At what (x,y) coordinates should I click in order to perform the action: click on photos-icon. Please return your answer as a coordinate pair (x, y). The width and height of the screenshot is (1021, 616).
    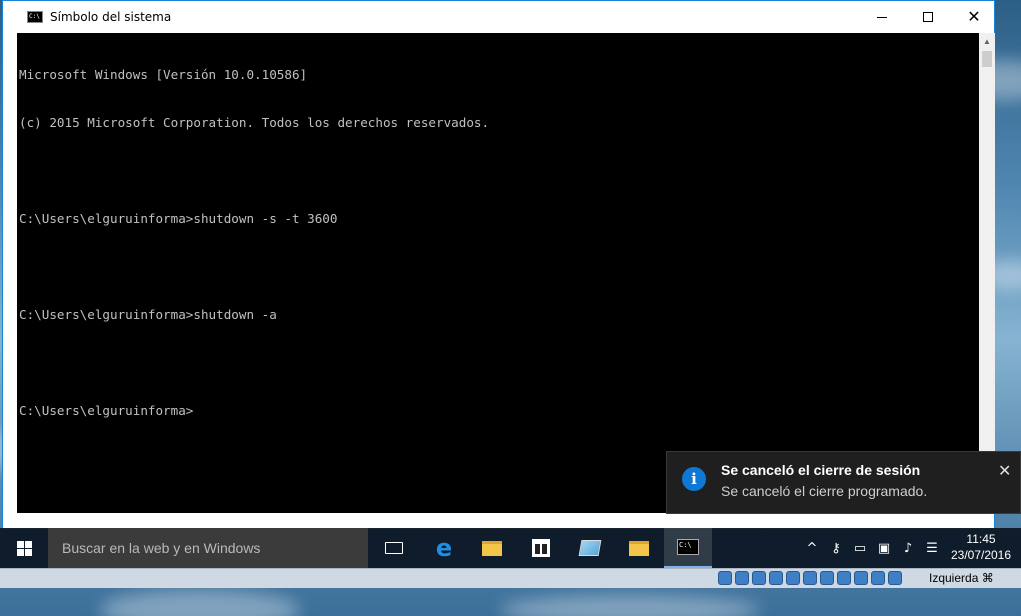
    Looking at the image, I should click on (590, 548).